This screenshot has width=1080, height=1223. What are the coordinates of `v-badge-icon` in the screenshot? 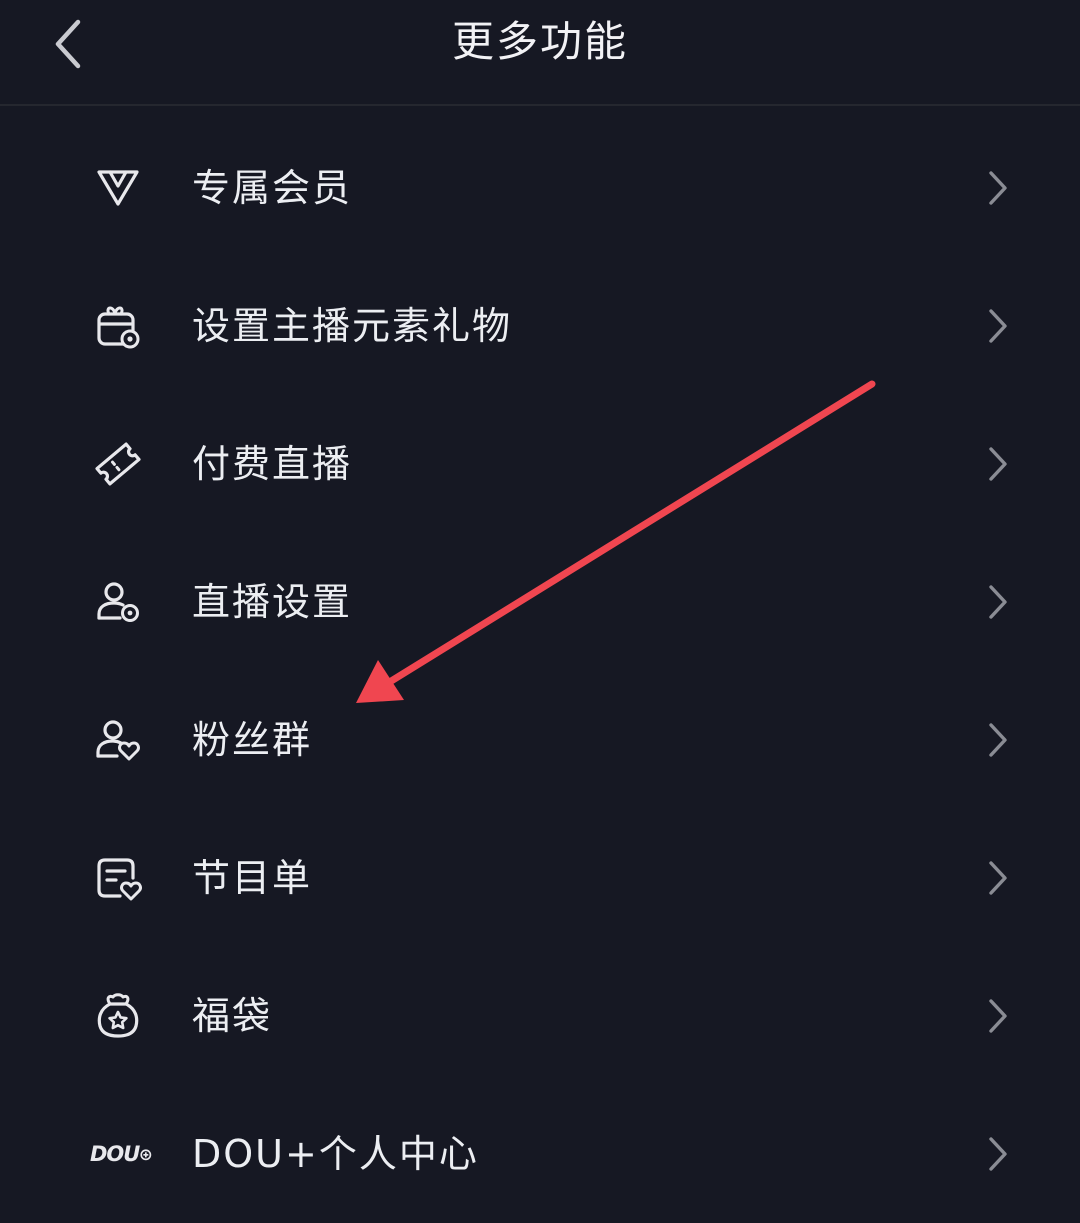 It's located at (118, 188).